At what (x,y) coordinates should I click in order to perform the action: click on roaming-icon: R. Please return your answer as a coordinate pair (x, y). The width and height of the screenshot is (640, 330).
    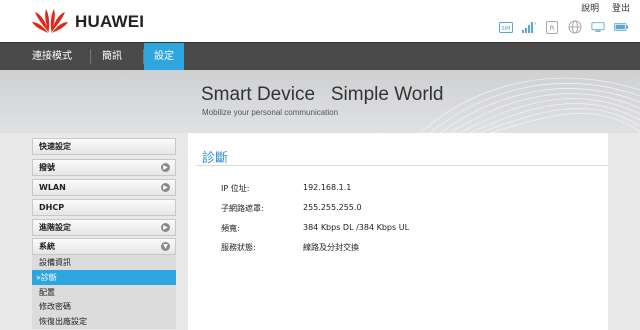
    Looking at the image, I should click on (552, 27).